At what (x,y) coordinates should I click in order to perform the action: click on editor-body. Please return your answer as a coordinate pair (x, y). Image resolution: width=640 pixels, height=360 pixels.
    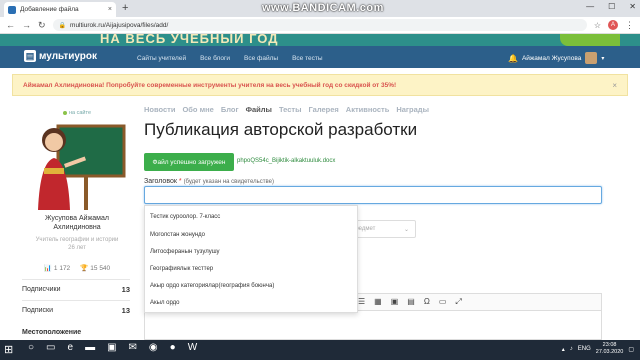
    Looking at the image, I should click on (373, 325).